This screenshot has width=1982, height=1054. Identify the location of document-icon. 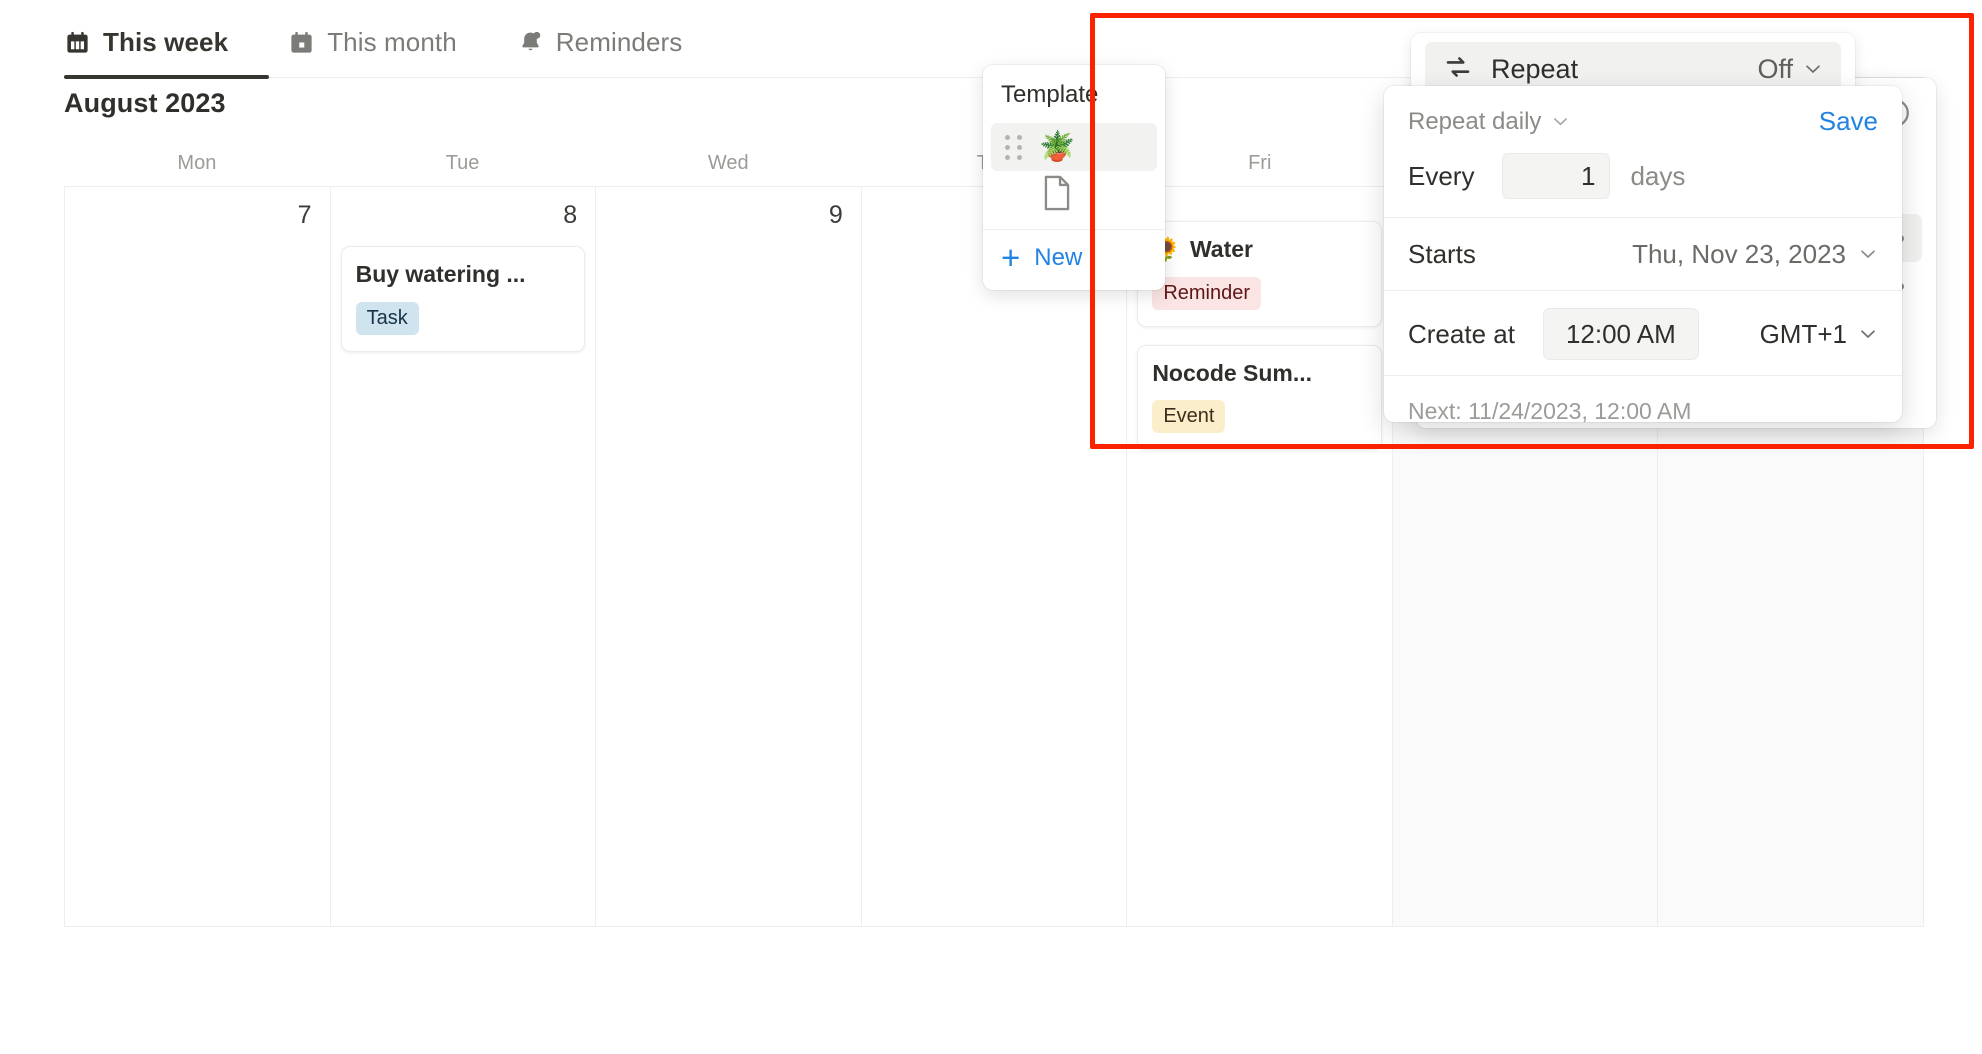
(1103, 195).